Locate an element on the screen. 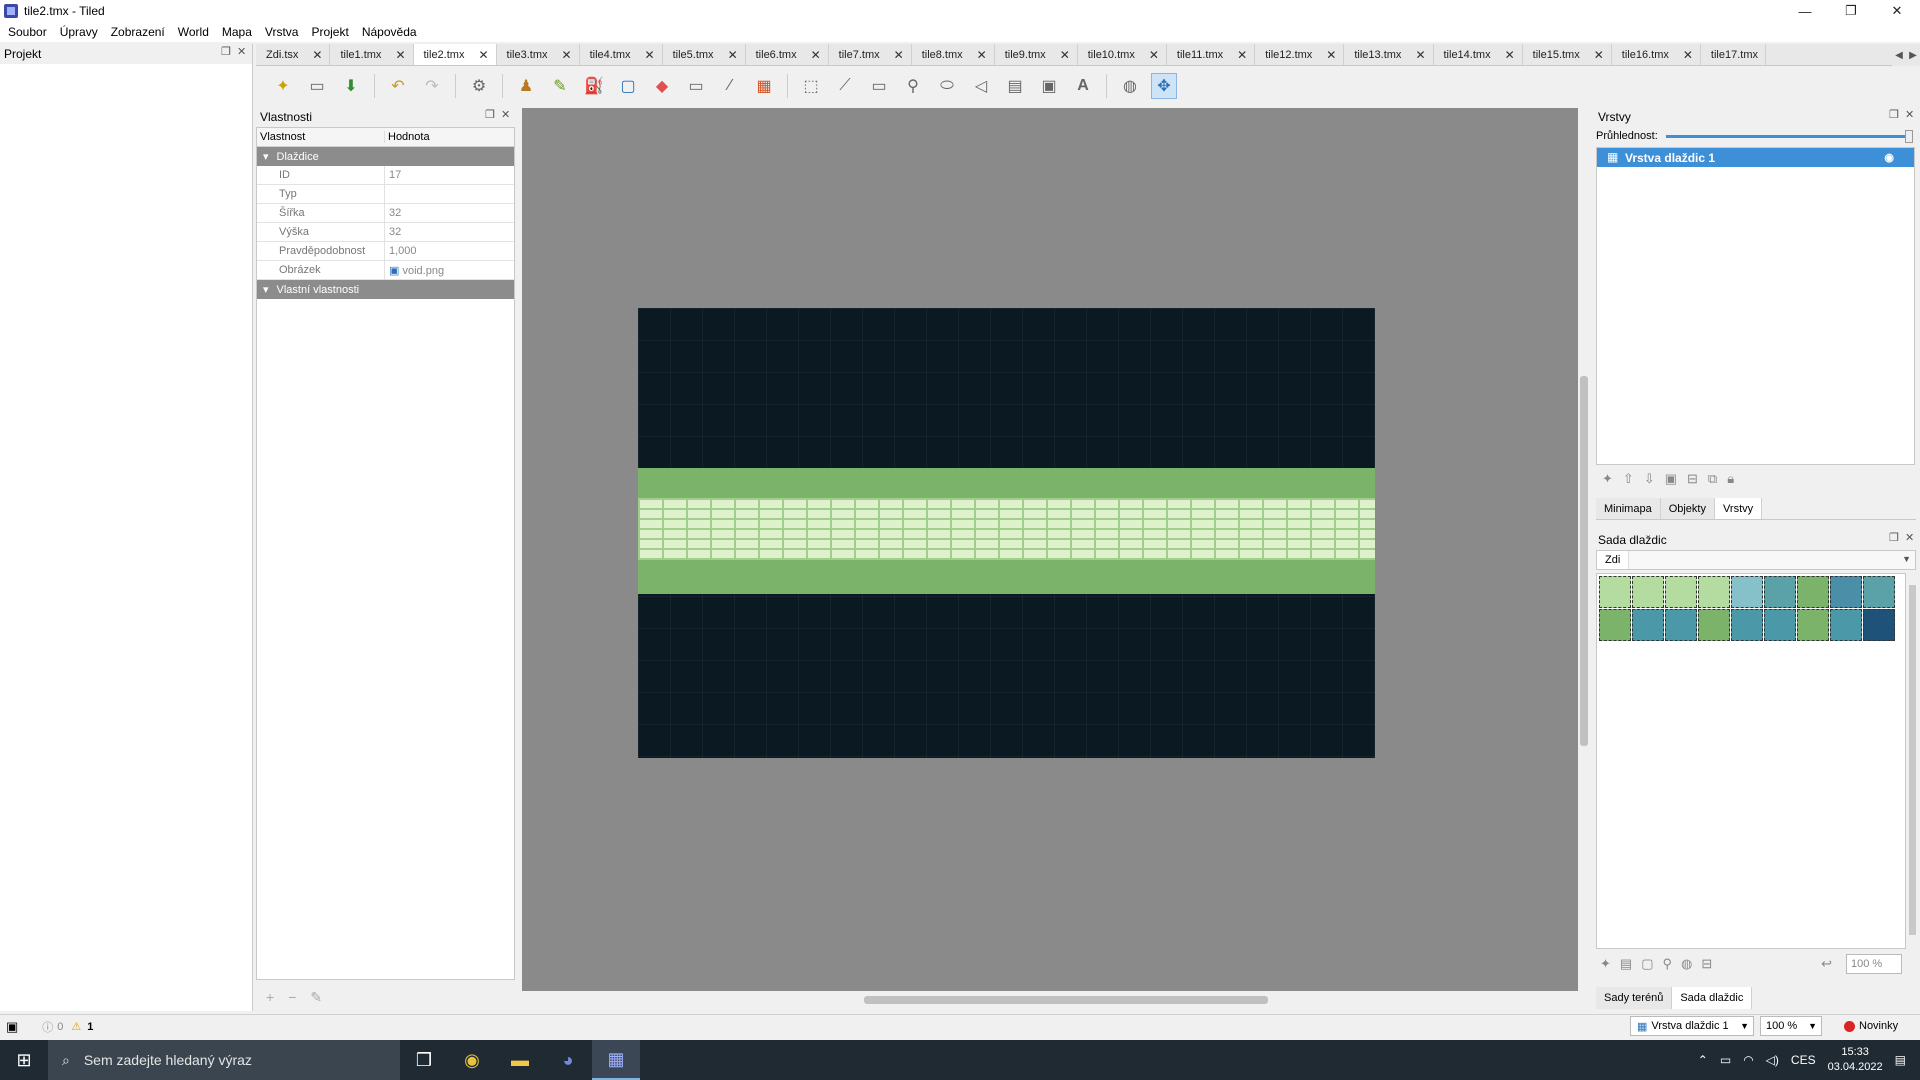  tileset-scrollbar is located at coordinates (1912, 761).